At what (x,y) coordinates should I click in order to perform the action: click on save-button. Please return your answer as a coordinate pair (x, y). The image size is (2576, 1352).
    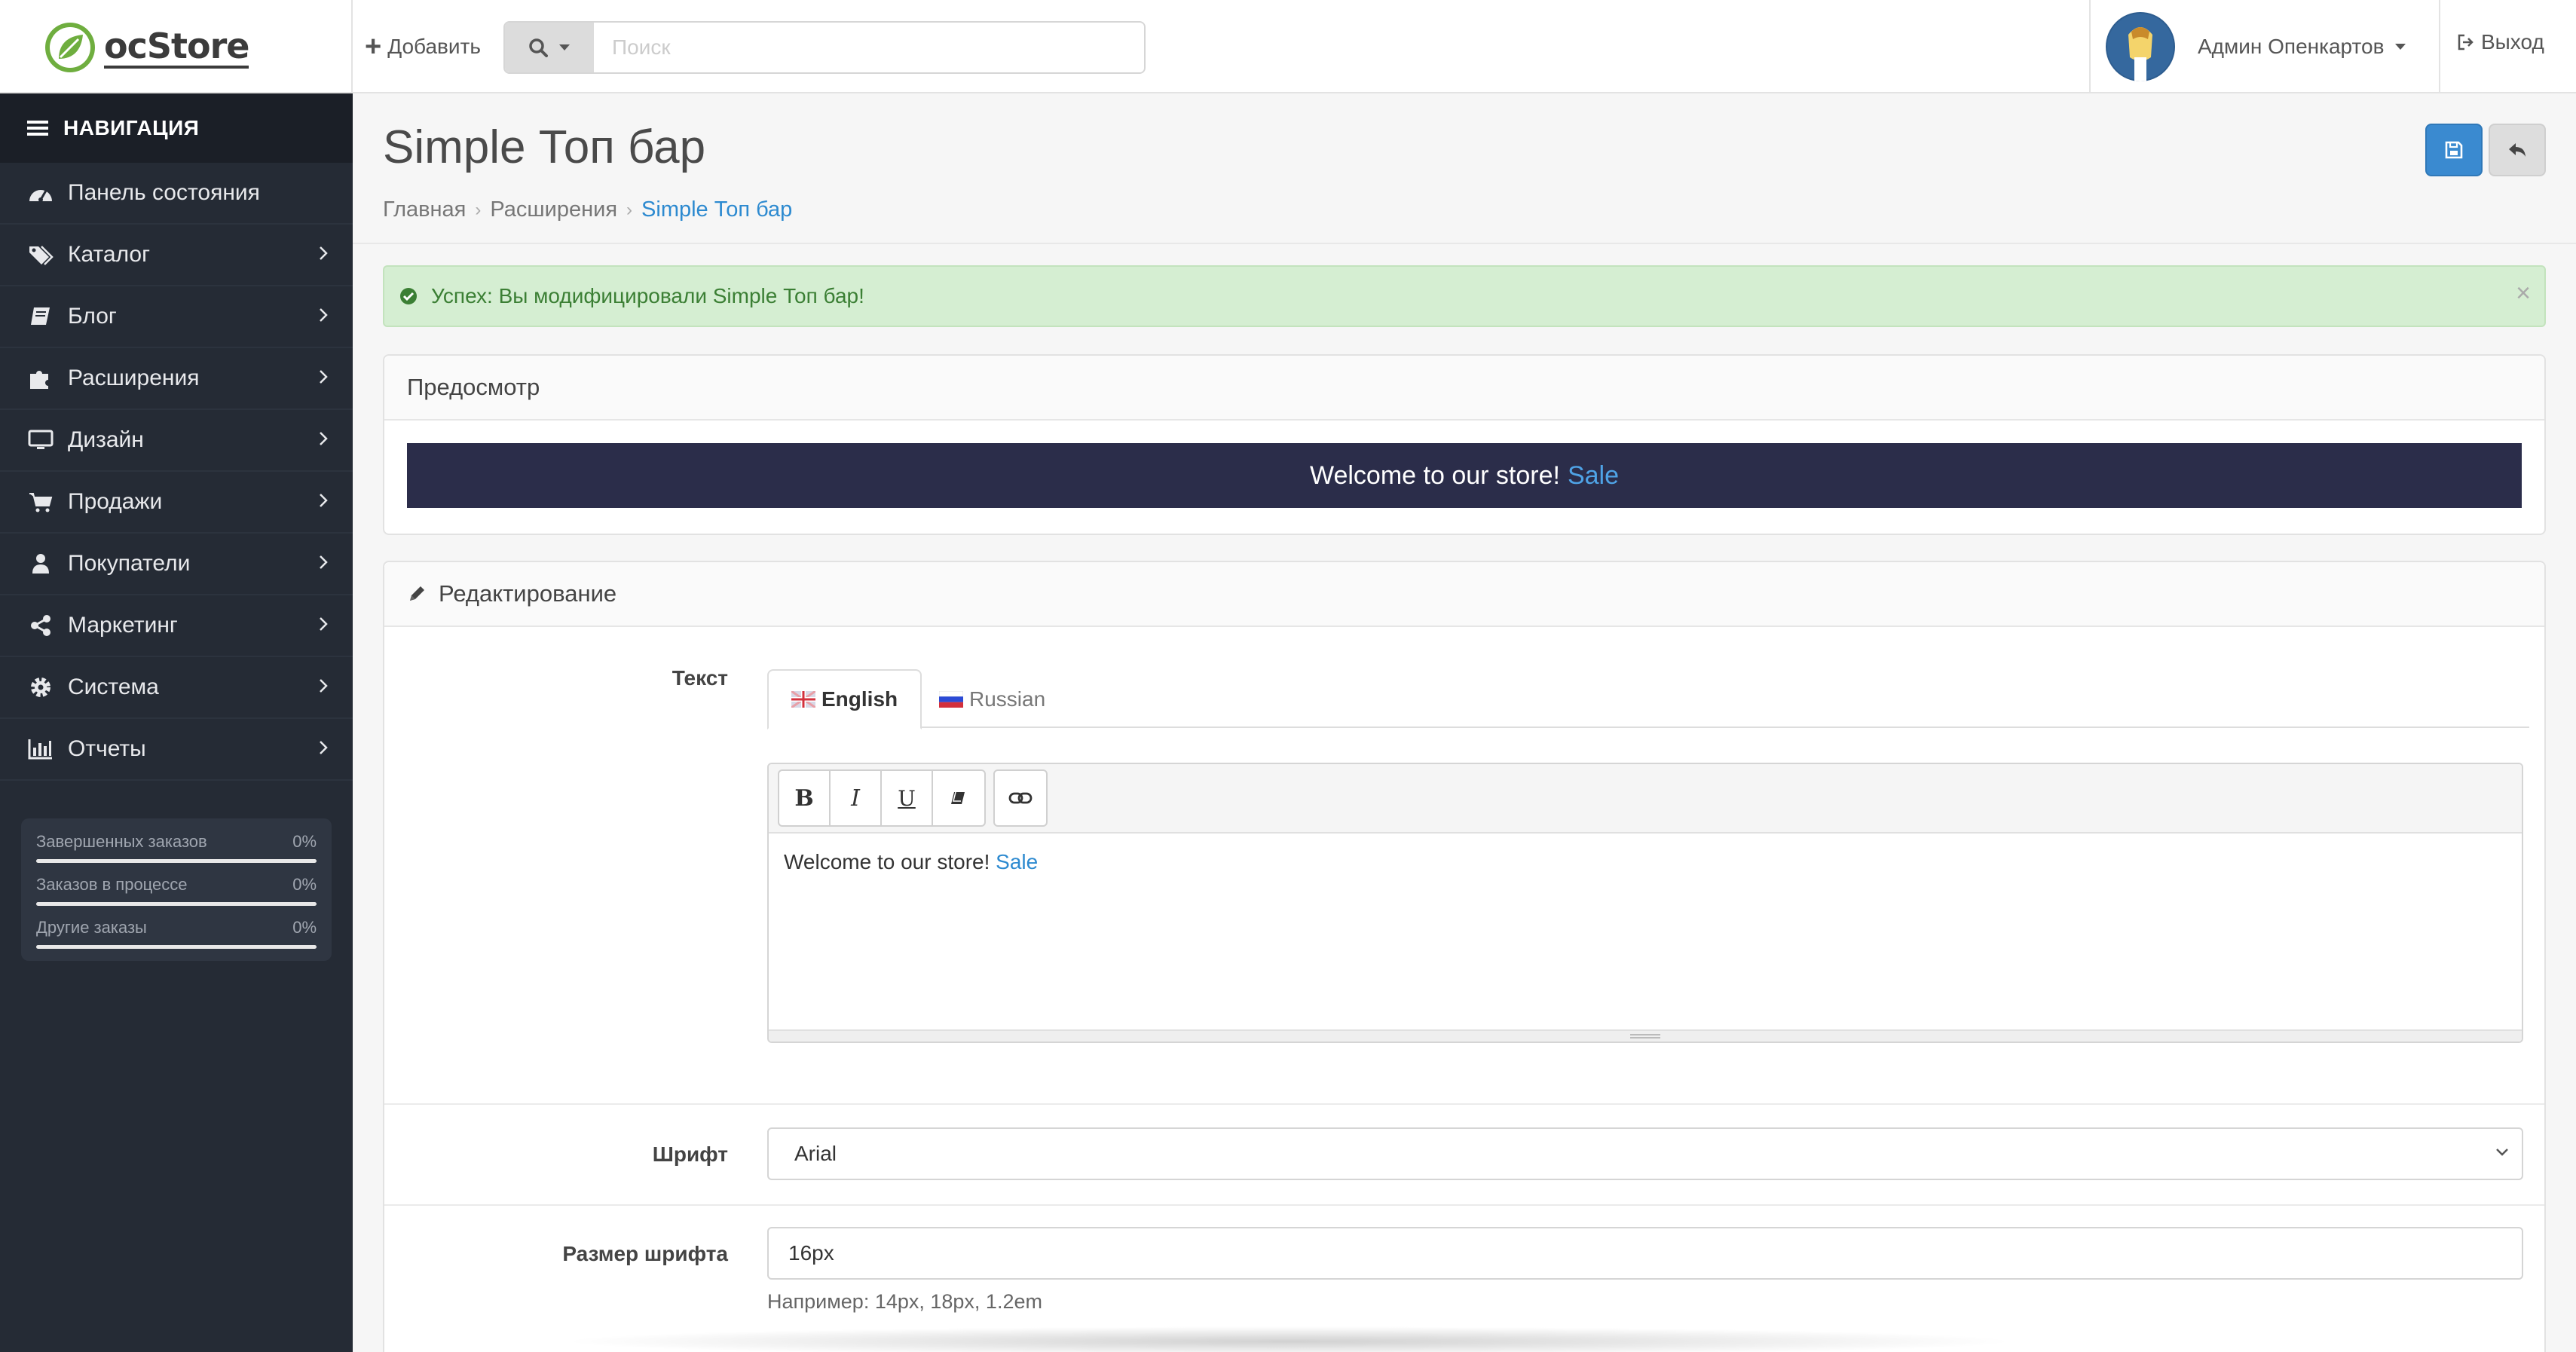
    Looking at the image, I should click on (2454, 150).